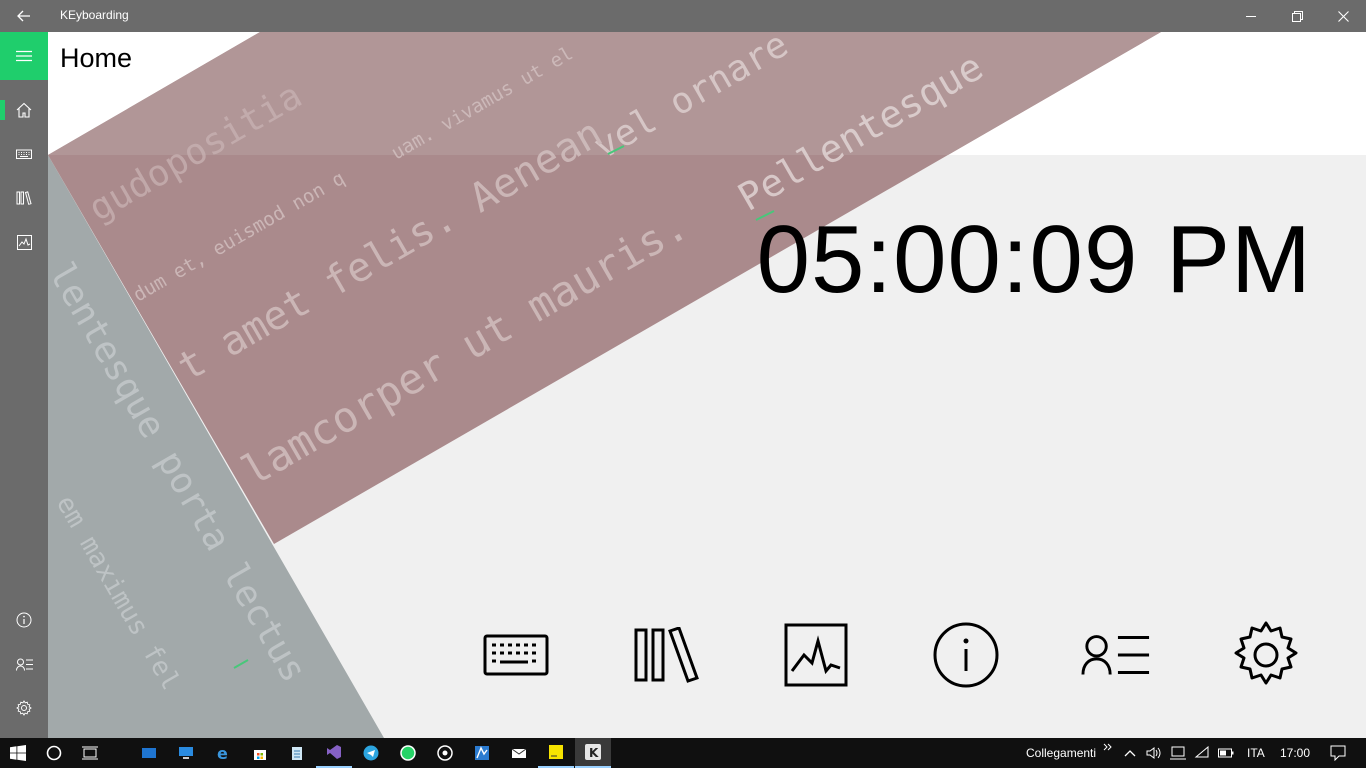  I want to click on taskbar-app-maps, so click(482, 753).